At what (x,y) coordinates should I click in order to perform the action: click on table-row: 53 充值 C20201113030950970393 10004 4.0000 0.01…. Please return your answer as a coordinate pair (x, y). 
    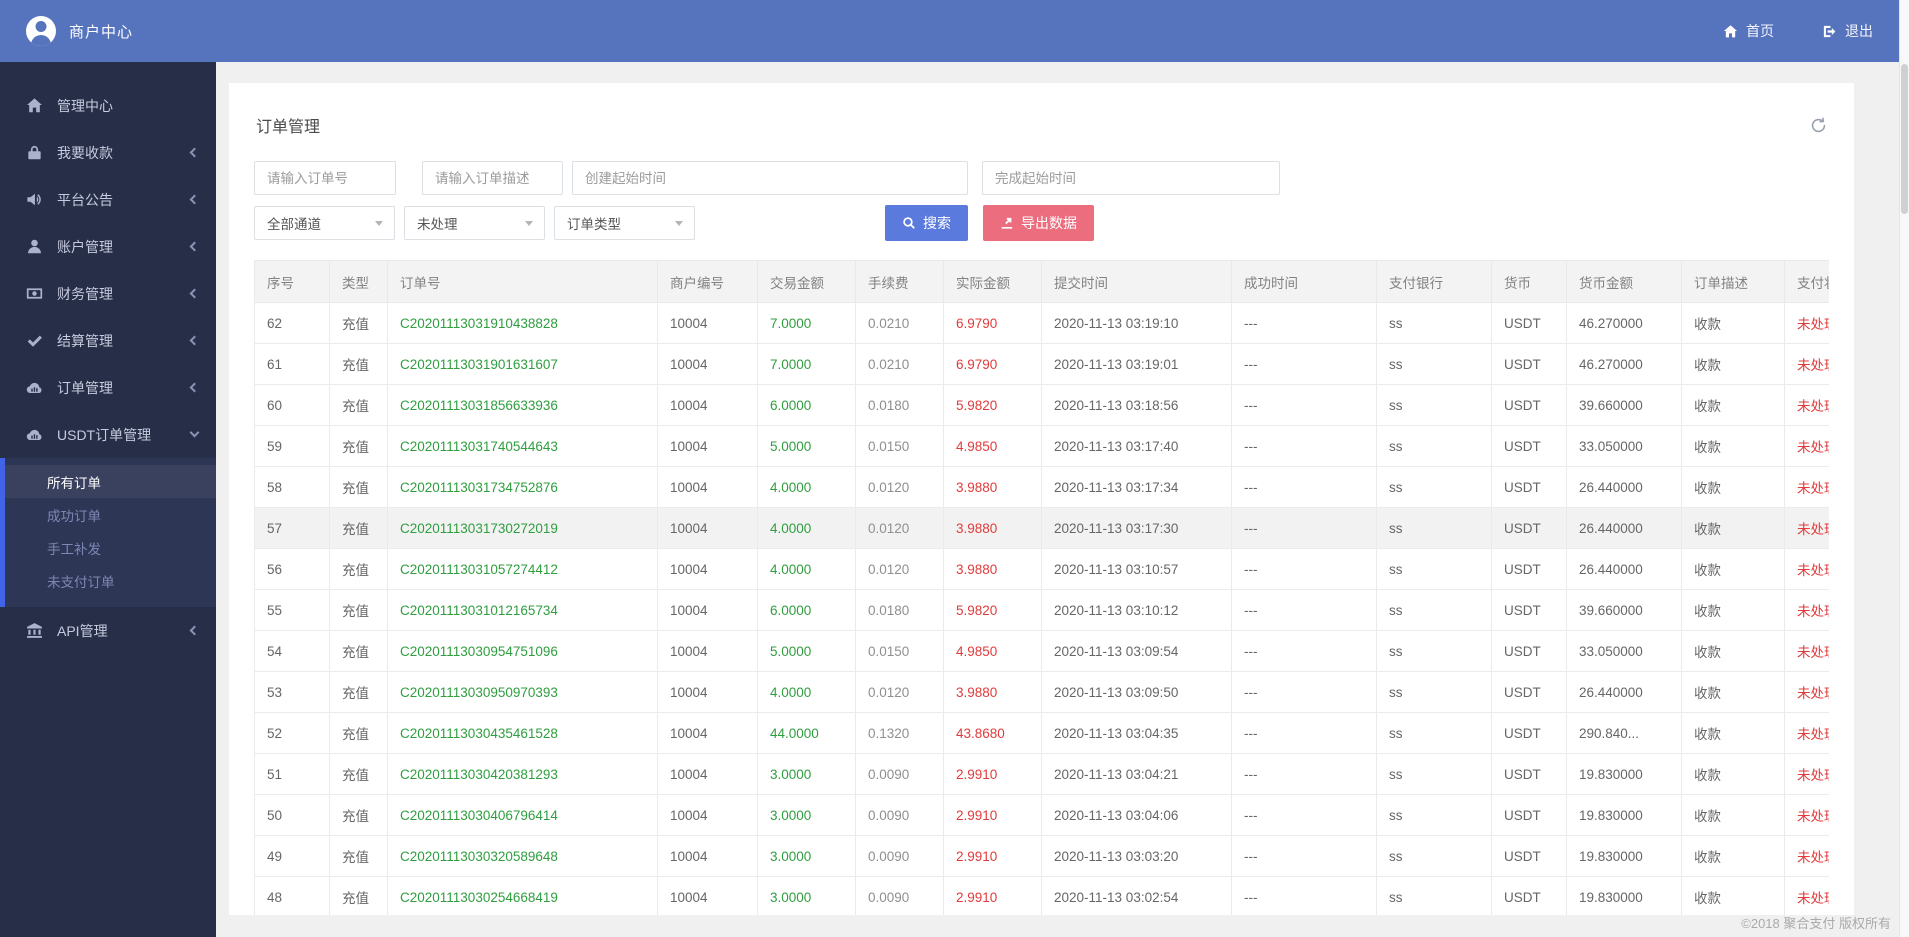
    Looking at the image, I should click on (1041, 692).